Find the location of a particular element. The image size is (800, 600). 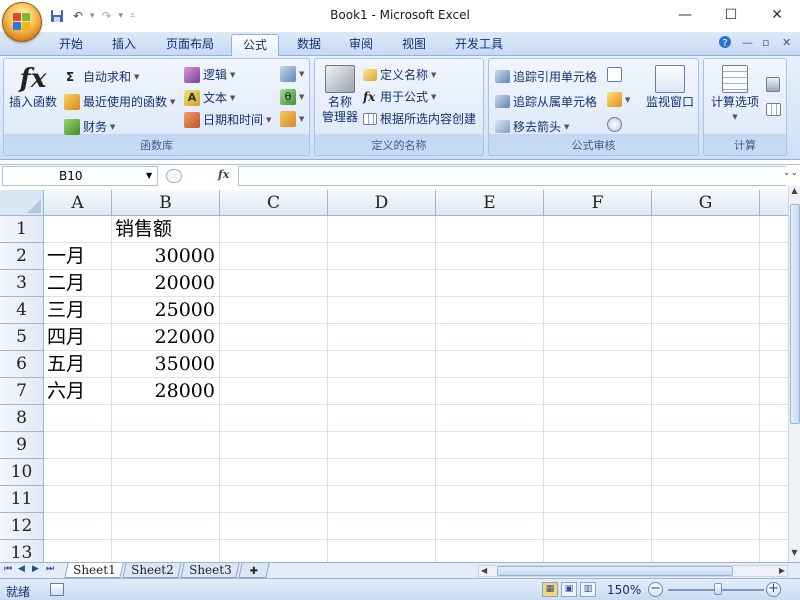

page-break-view-icon: ▥ is located at coordinates (588, 589).